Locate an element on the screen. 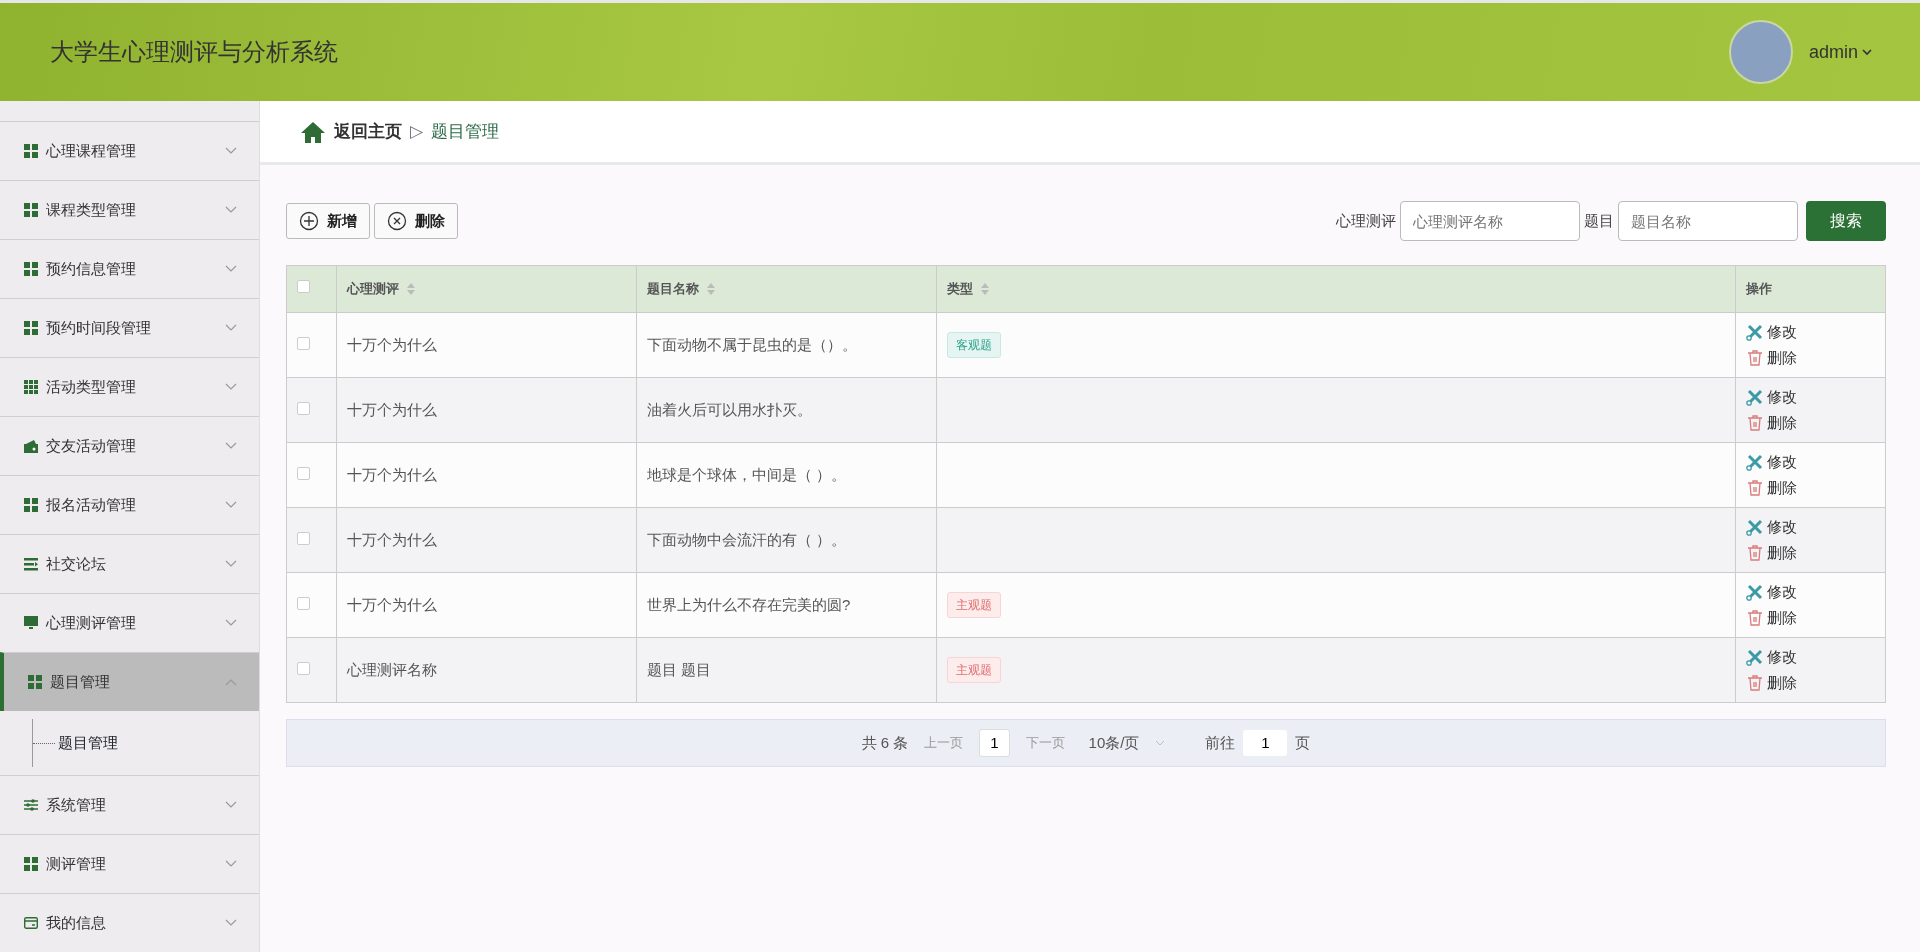 The width and height of the screenshot is (1920, 952). home-link: 返回主页 is located at coordinates (368, 131).